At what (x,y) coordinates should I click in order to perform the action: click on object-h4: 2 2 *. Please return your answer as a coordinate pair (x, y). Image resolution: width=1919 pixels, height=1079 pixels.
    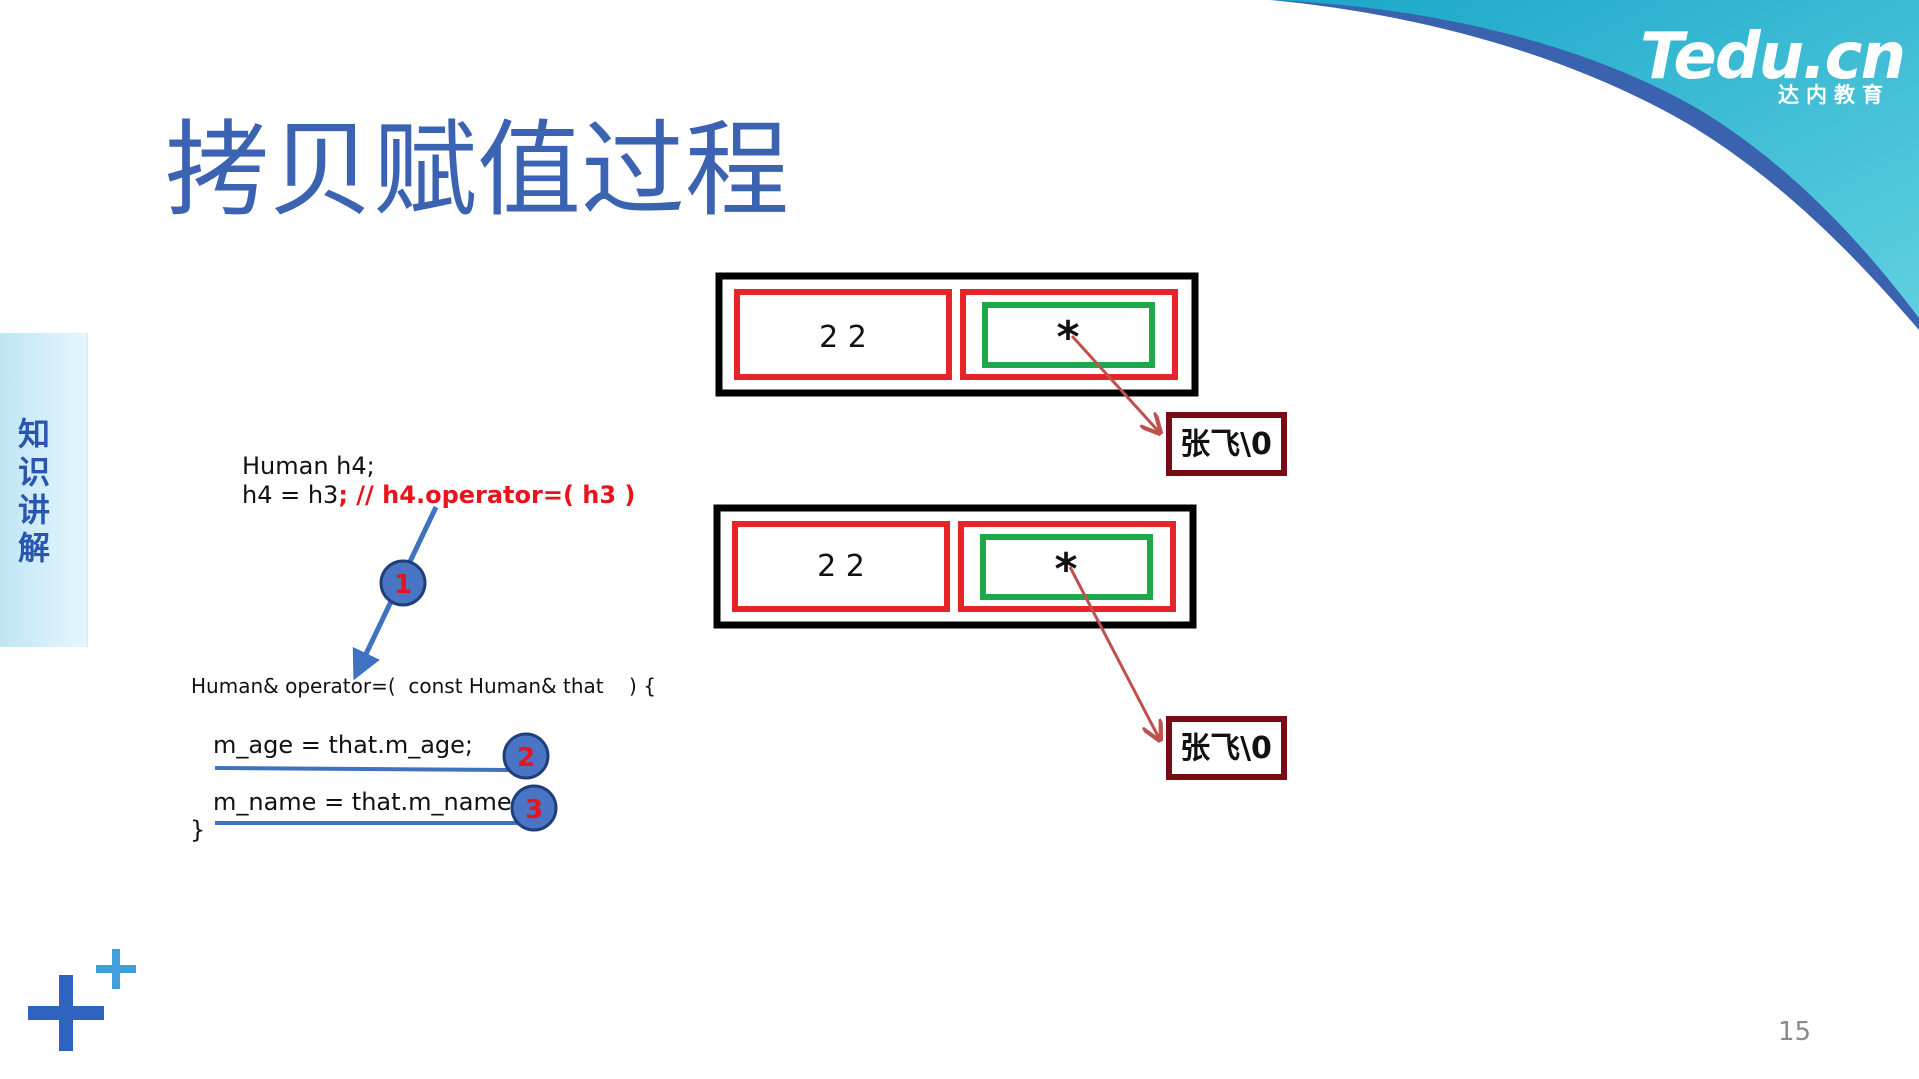
    Looking at the image, I should click on (955, 566).